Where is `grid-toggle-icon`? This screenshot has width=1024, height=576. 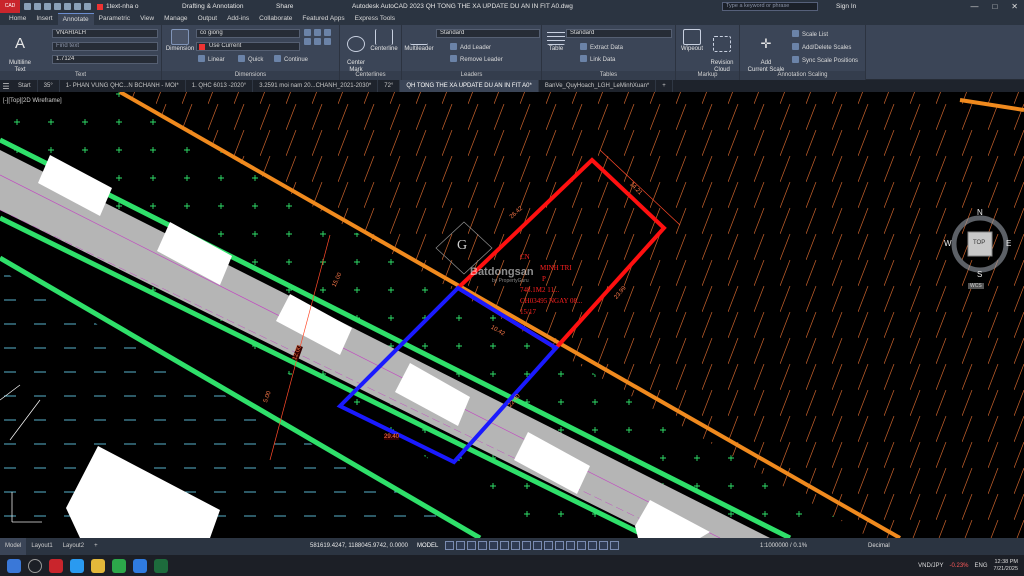 grid-toggle-icon is located at coordinates (449, 545).